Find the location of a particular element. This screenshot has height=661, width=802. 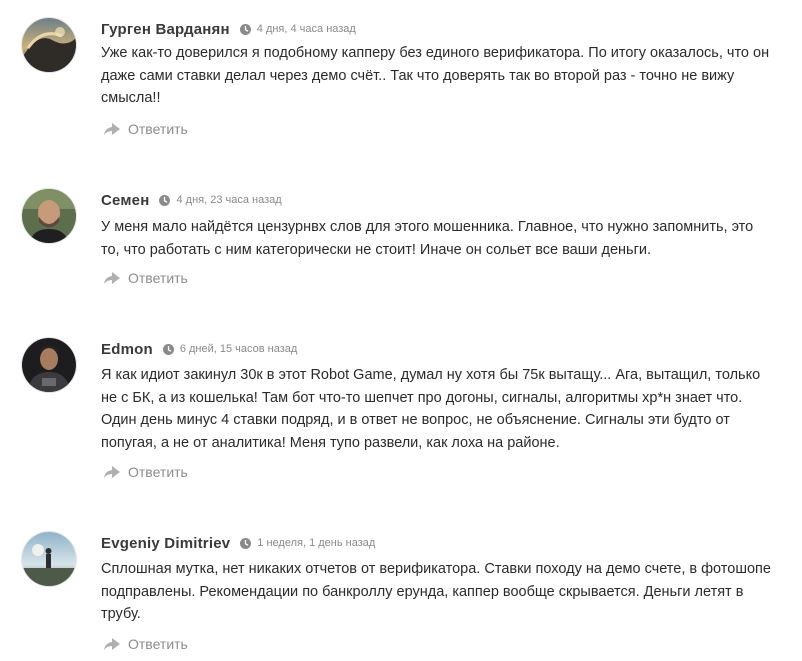

comment-meta: Edmon 6 дней, 15 часов назад is located at coordinates (199, 349).